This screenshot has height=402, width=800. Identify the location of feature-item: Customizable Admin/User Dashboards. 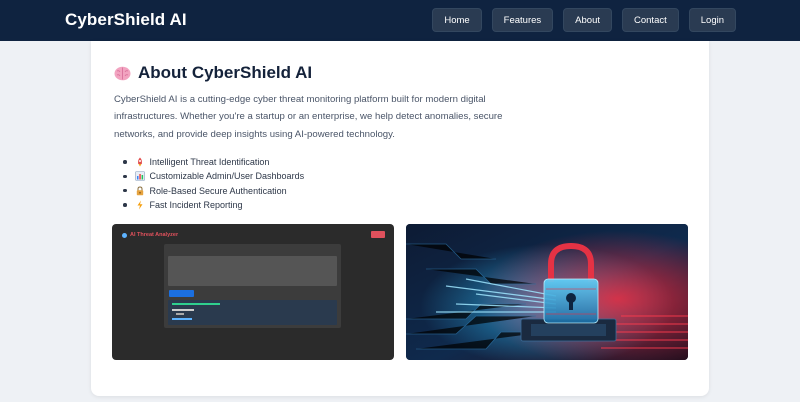
(213, 176).